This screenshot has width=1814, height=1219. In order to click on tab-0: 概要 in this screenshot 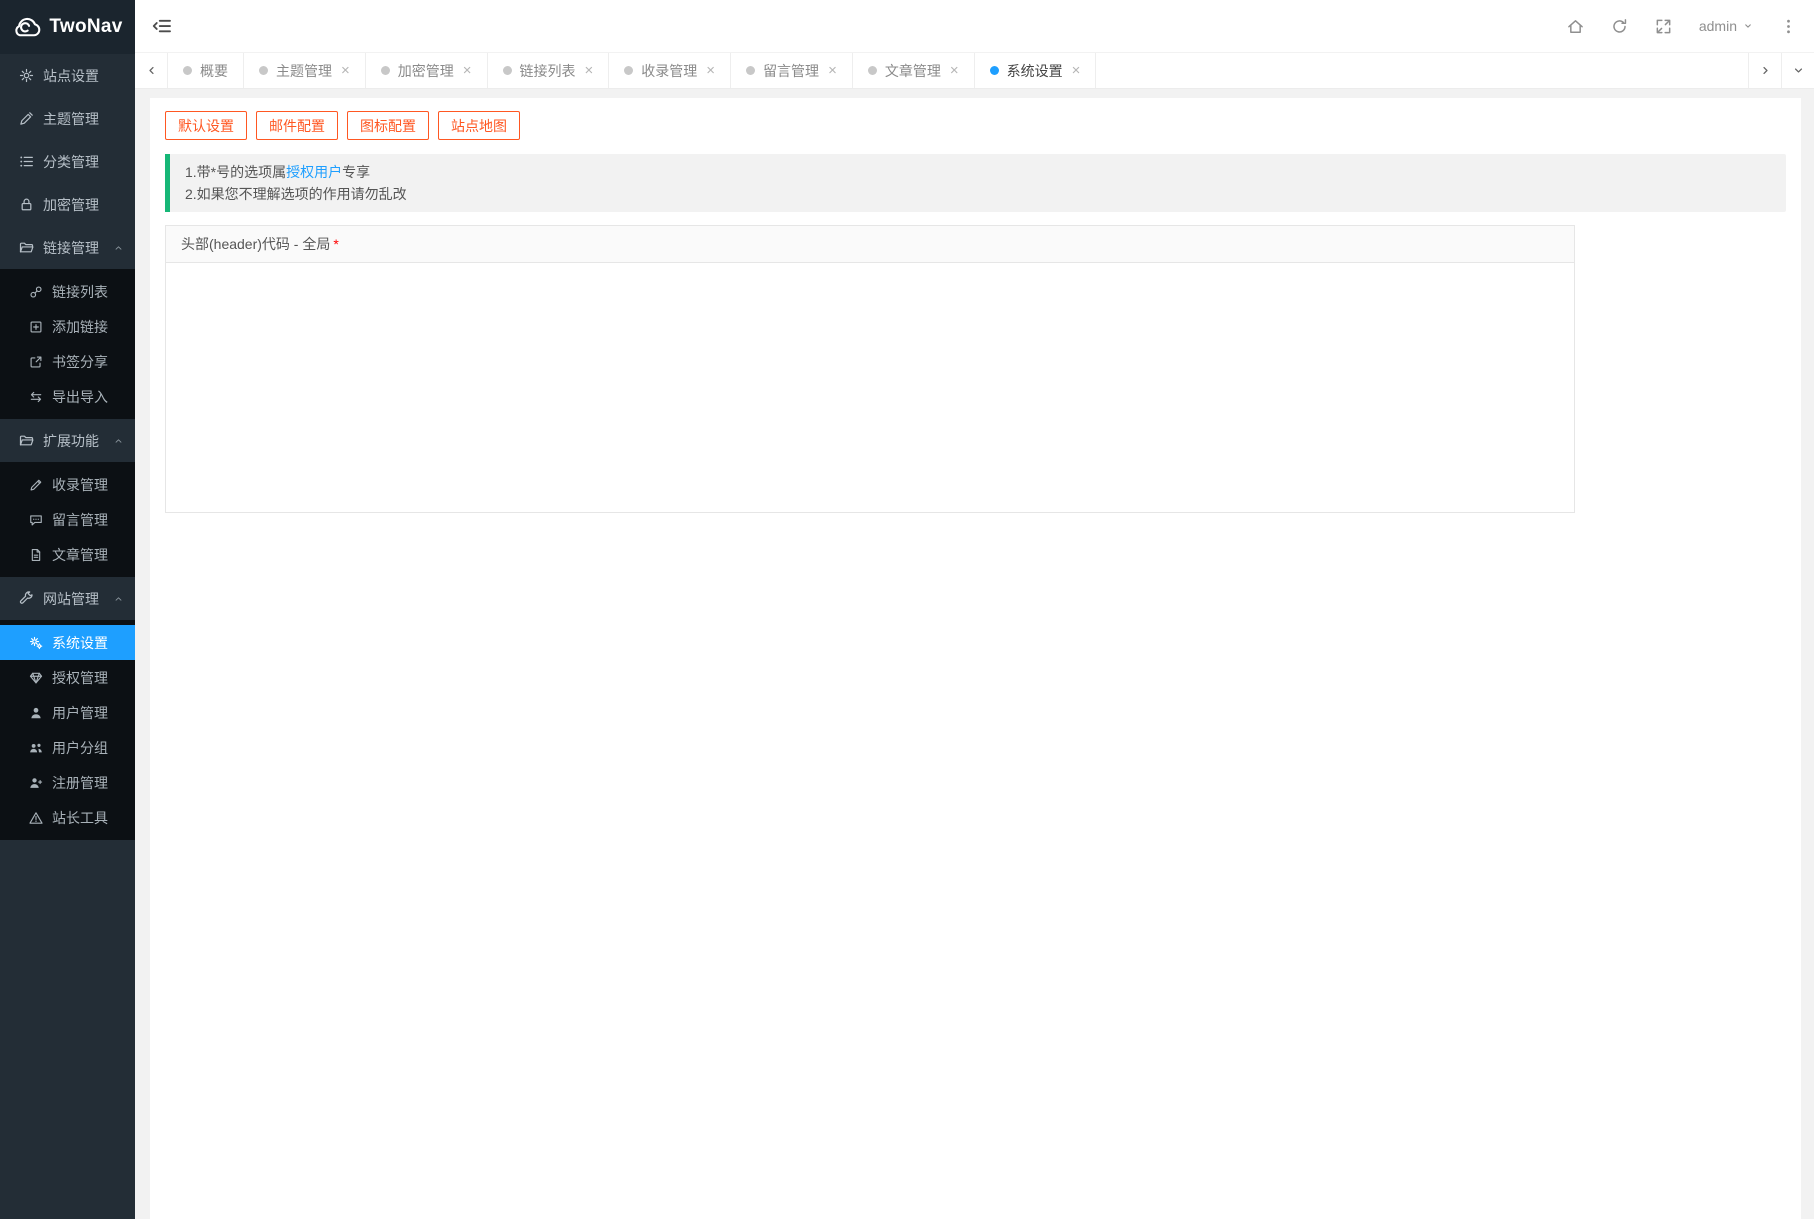, I will do `click(206, 70)`.